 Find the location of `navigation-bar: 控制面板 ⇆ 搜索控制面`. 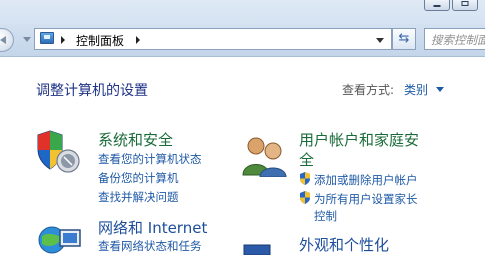

navigation-bar: 控制面板 ⇆ 搜索控制面 is located at coordinates (242, 40).